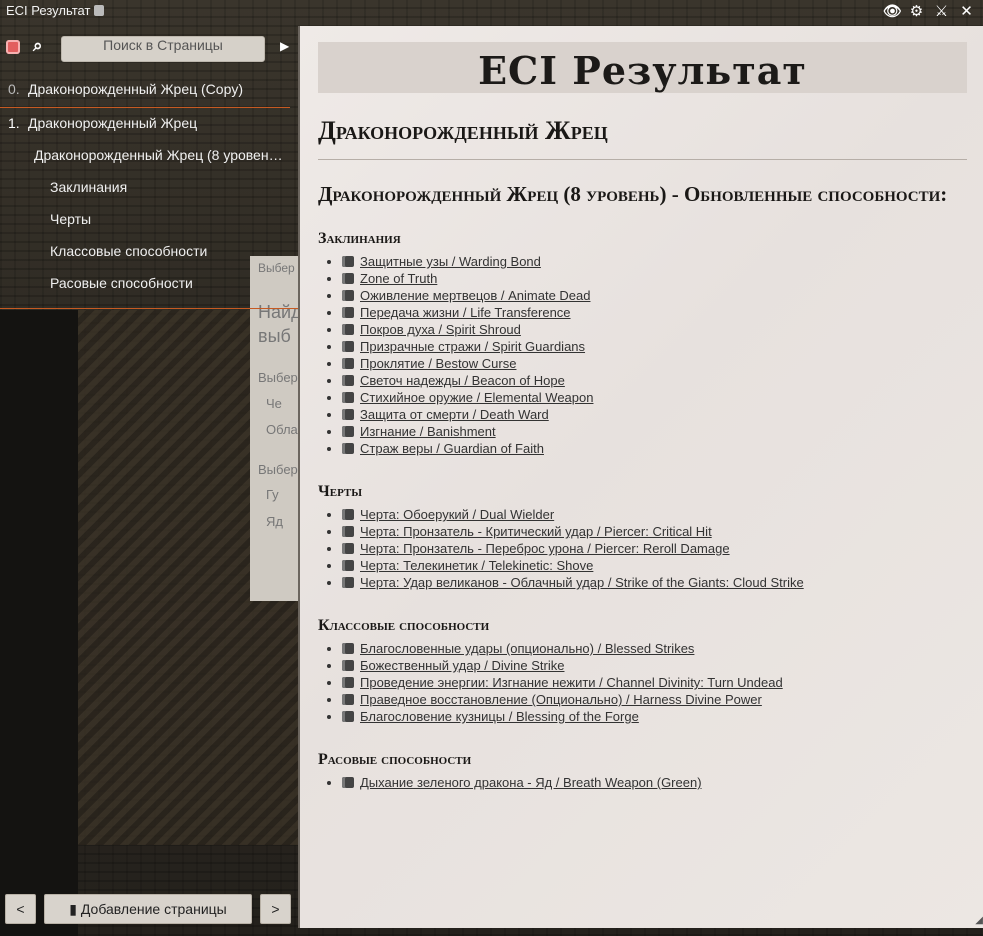 This screenshot has width=983, height=936. What do you see at coordinates (979, 920) in the screenshot?
I see `resize-handle-icon: ◢` at bounding box center [979, 920].